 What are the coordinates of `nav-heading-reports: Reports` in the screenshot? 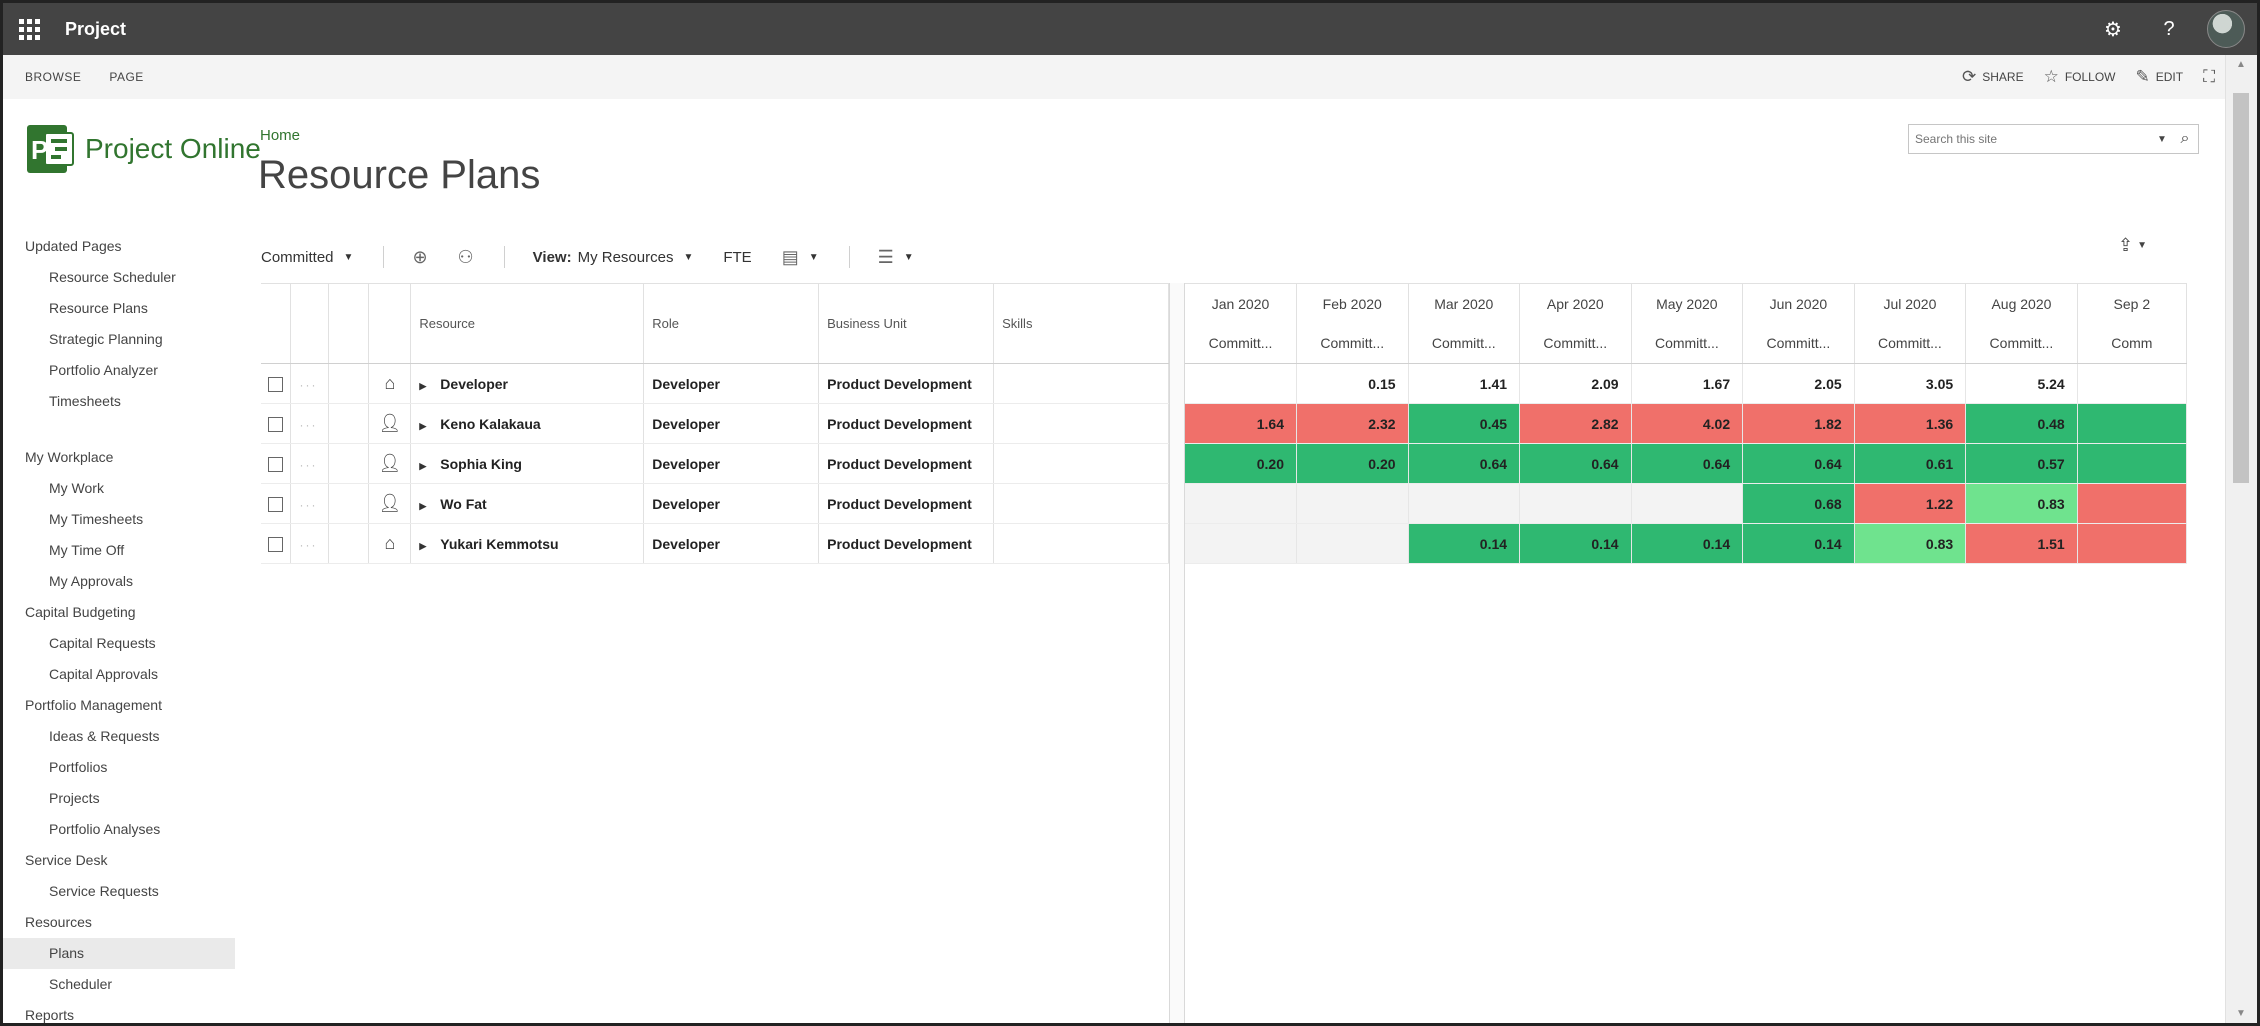 It's located at (119, 1011).